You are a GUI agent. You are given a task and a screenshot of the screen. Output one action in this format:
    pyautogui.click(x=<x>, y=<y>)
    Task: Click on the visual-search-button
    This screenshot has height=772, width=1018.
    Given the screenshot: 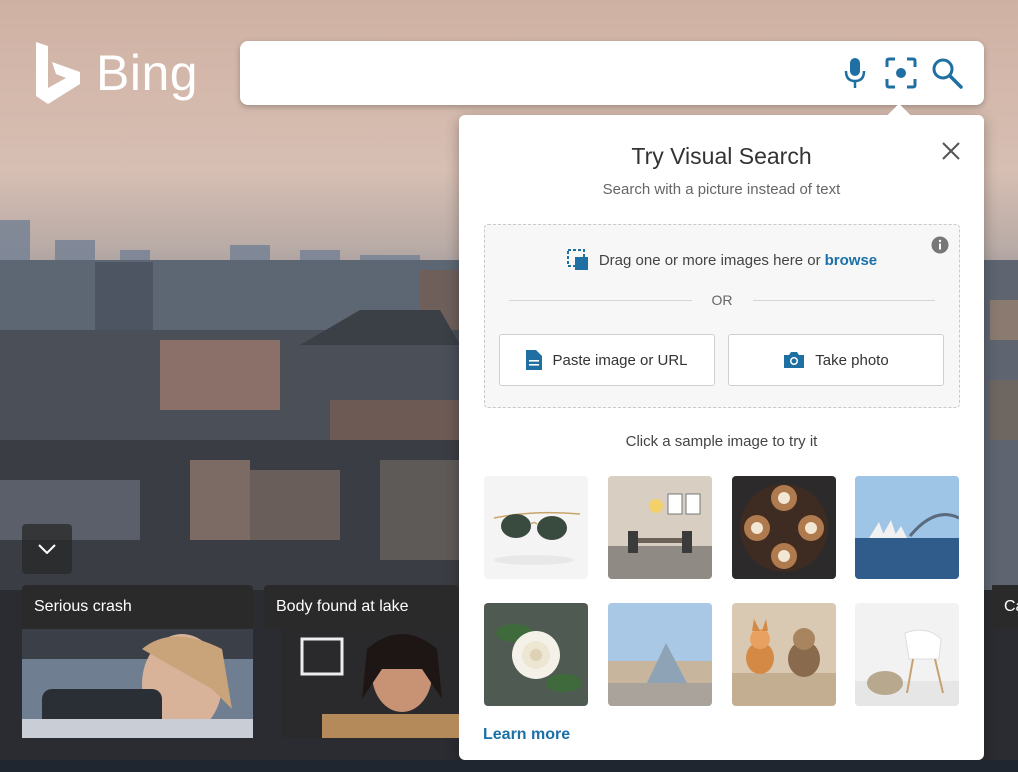 What is the action you would take?
    pyautogui.click(x=901, y=73)
    